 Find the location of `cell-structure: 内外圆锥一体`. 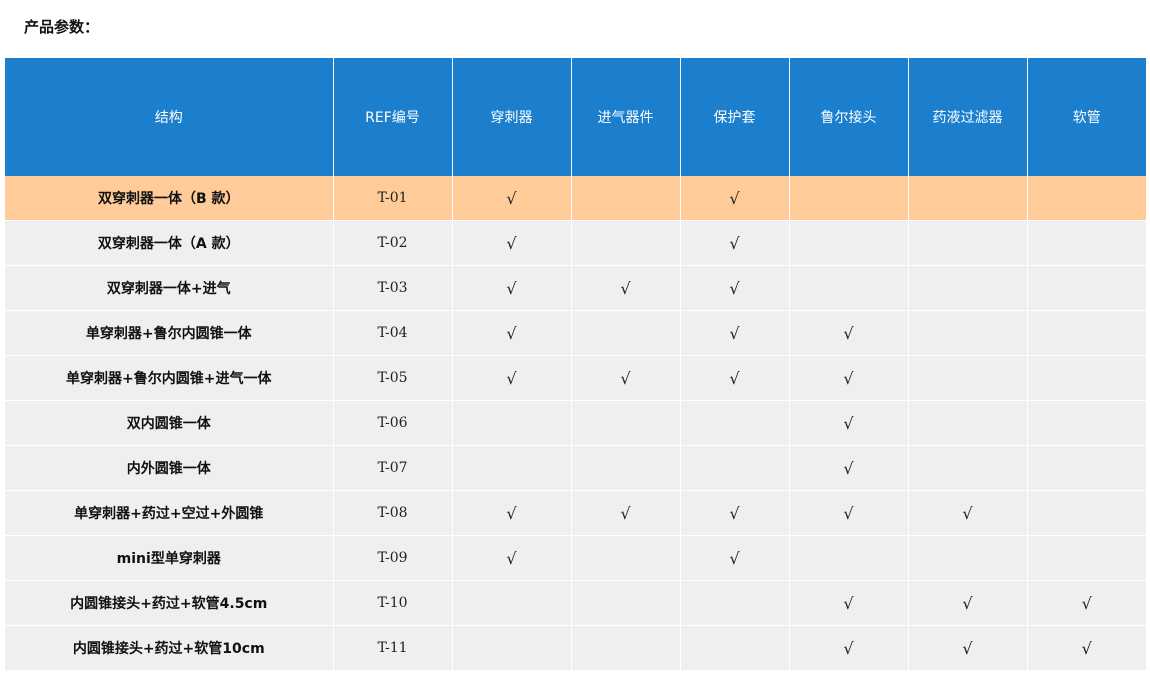

cell-structure: 内外圆锥一体 is located at coordinates (169, 468).